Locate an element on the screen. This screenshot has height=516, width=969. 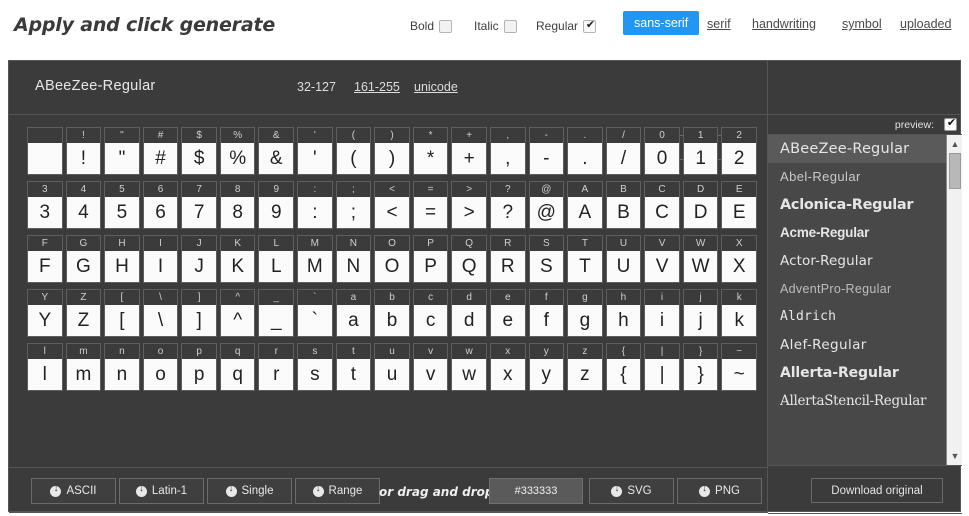
glyph-box: P is located at coordinates (430, 267).